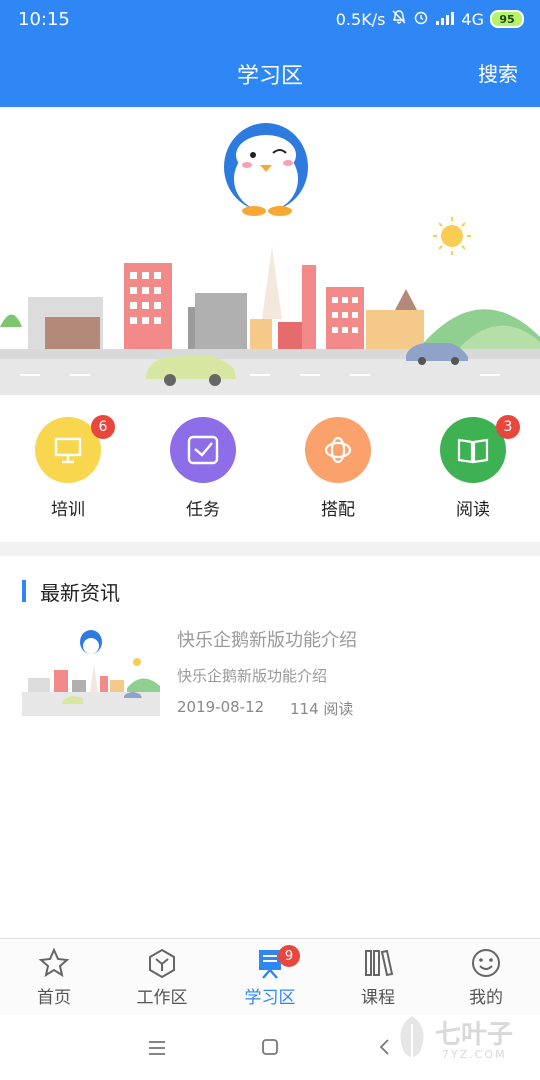  I want to click on bottom-tab-bar: 首页 工作区 9 学习区 课程 我的, so click(270, 977).